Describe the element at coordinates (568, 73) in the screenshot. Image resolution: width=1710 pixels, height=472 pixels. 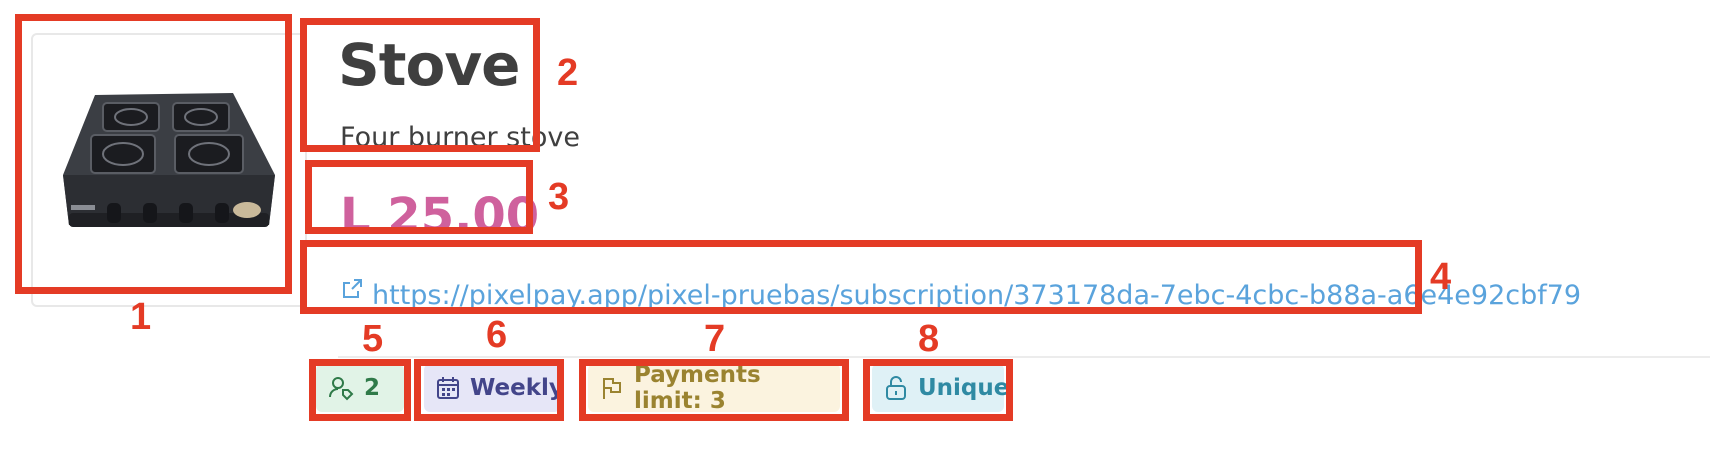
I see `callout-2: 2` at that location.